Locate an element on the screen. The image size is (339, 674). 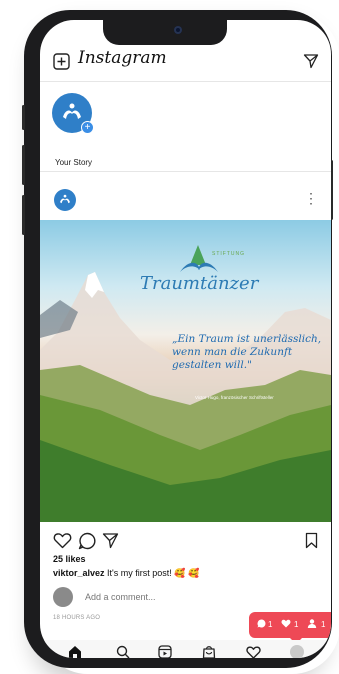
post-timestamp: 18 HOURS AGO is located at coordinates (77, 618).